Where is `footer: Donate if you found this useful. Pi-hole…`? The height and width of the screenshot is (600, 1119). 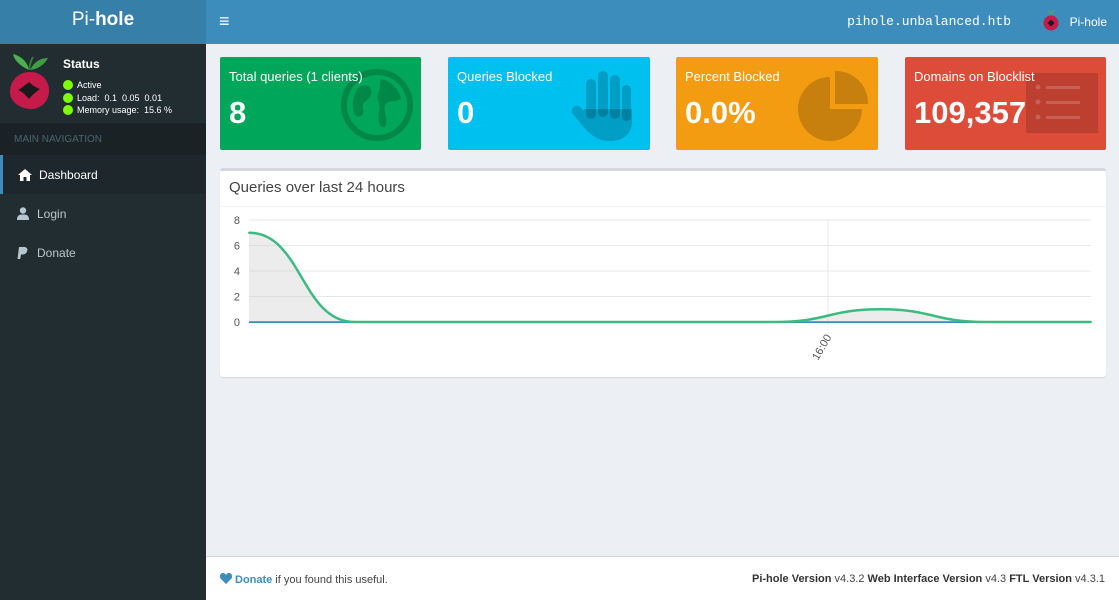
footer: Donate if you found this useful. Pi-hole… is located at coordinates (662, 578).